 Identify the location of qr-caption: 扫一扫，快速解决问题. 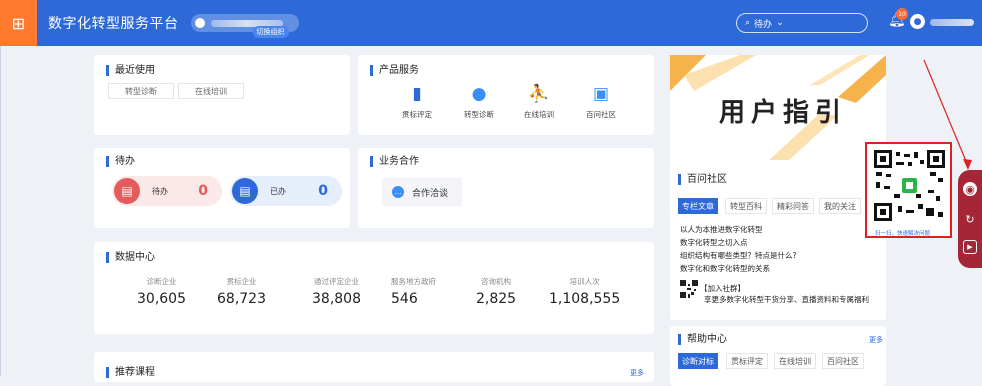
(903, 234).